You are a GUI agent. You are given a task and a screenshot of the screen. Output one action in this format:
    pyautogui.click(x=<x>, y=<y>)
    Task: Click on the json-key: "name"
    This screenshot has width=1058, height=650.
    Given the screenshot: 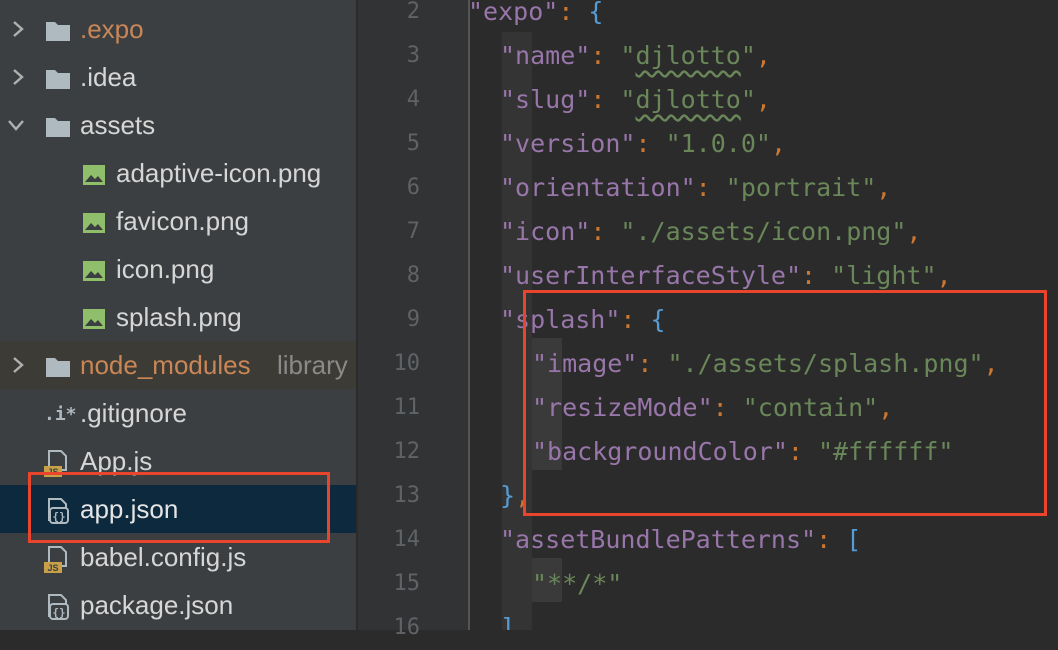 What is the action you would take?
    pyautogui.click(x=545, y=55)
    